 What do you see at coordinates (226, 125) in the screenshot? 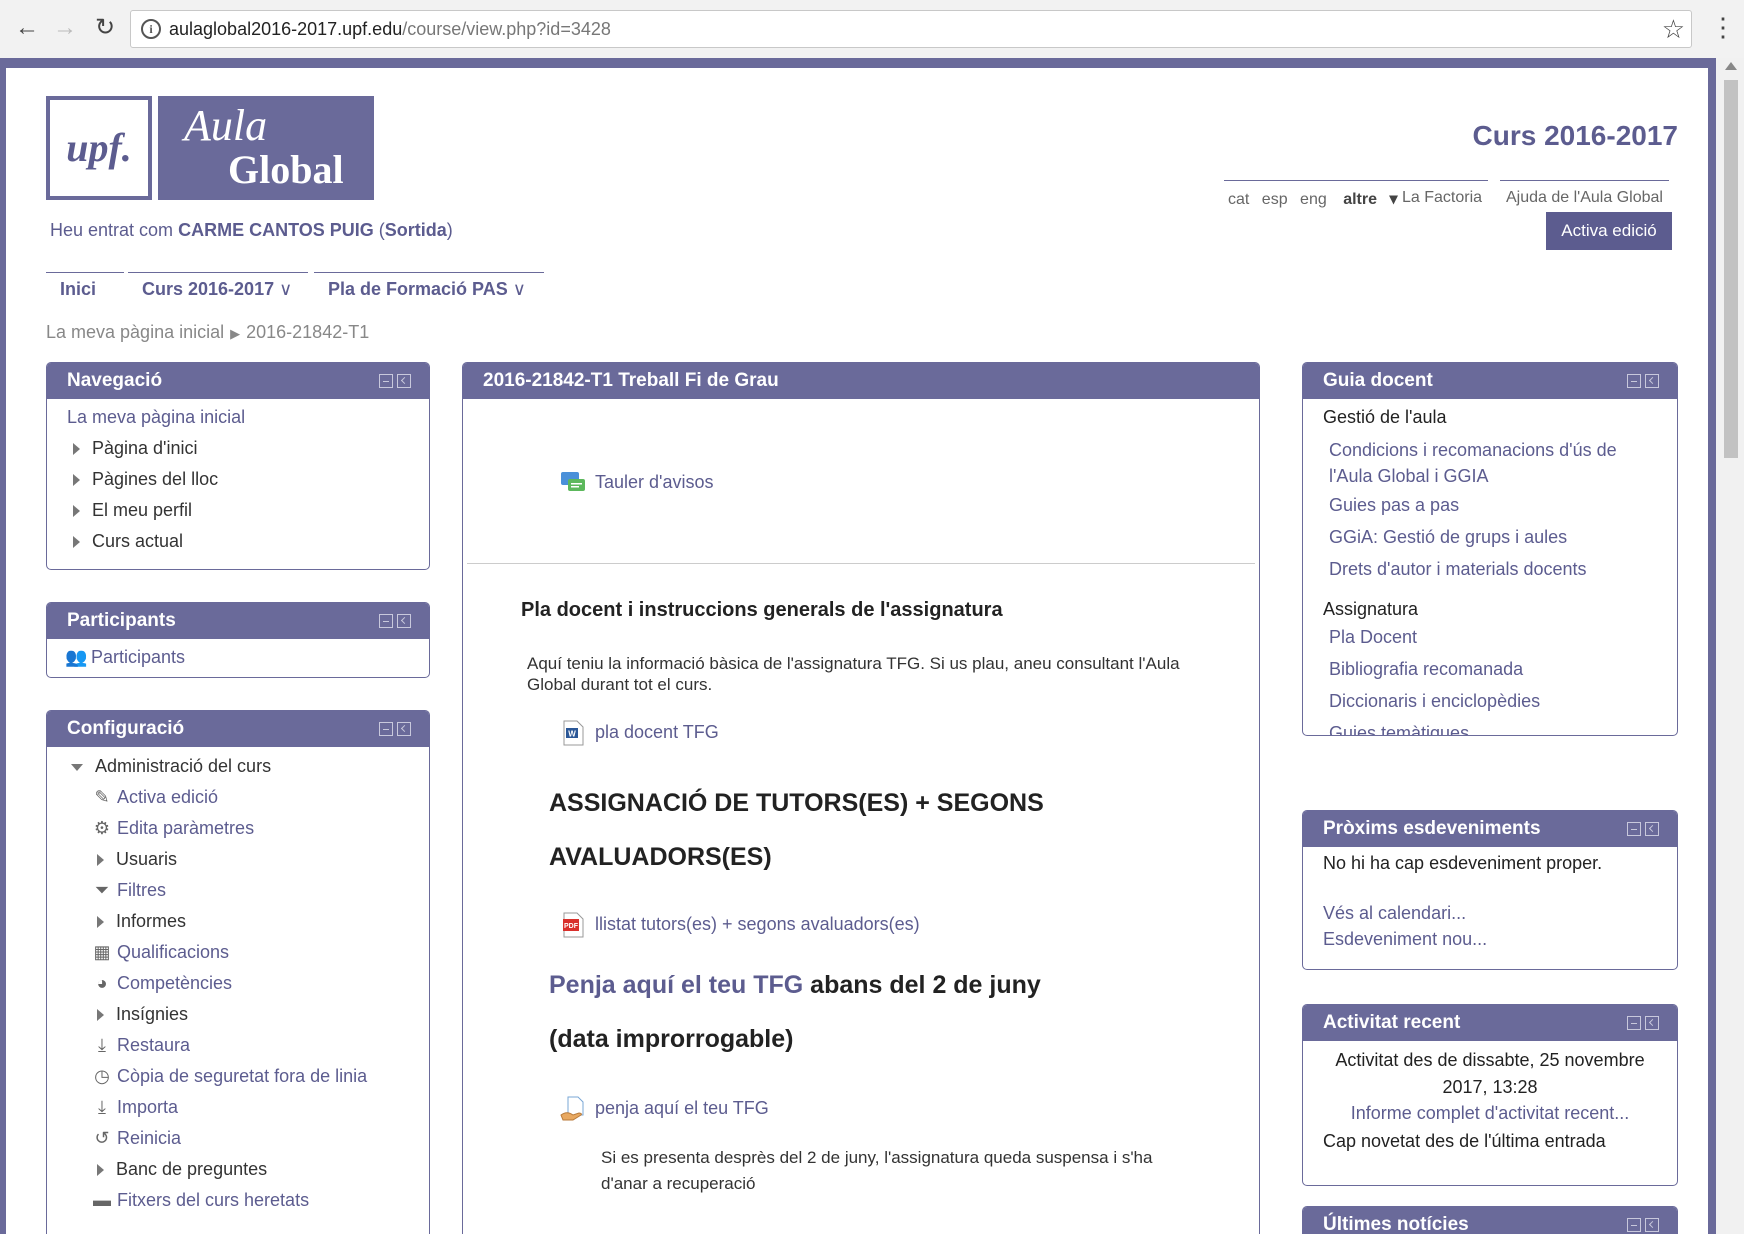
I see `logo-aula-text: Aula` at bounding box center [226, 125].